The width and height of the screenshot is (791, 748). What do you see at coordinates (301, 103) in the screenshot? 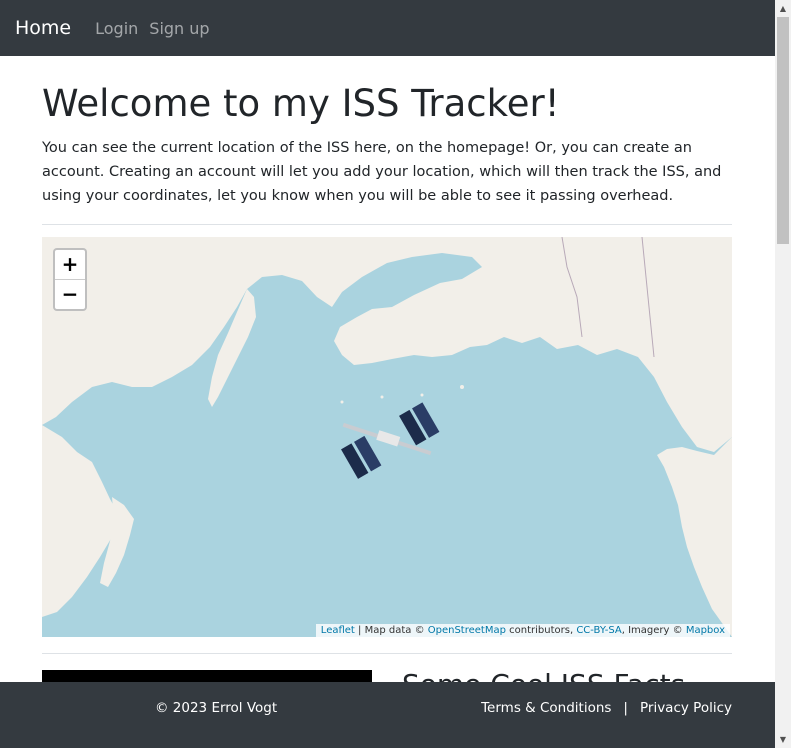
I see `page-title: Welcome to my ISS Tracker!` at bounding box center [301, 103].